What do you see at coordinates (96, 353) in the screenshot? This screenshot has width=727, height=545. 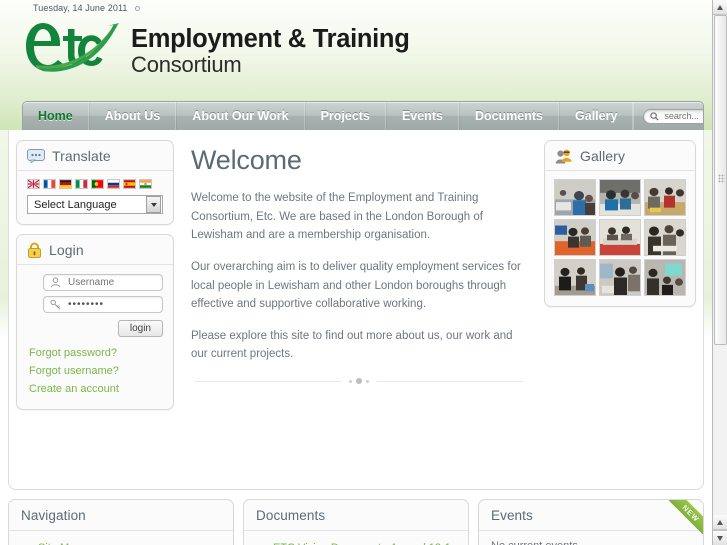 I see `forgot-password-link: Forgot password?` at bounding box center [96, 353].